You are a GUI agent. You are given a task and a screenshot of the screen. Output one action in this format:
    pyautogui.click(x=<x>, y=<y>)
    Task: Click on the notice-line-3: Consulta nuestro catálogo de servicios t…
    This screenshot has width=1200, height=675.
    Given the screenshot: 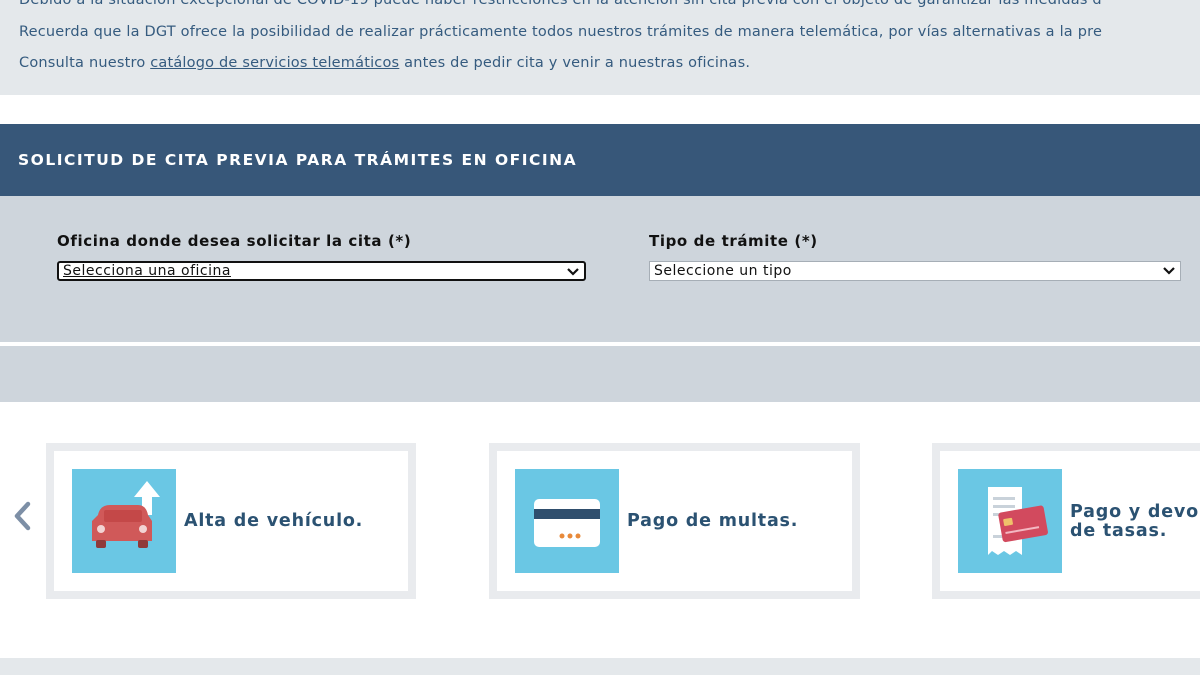 What is the action you would take?
    pyautogui.click(x=384, y=63)
    